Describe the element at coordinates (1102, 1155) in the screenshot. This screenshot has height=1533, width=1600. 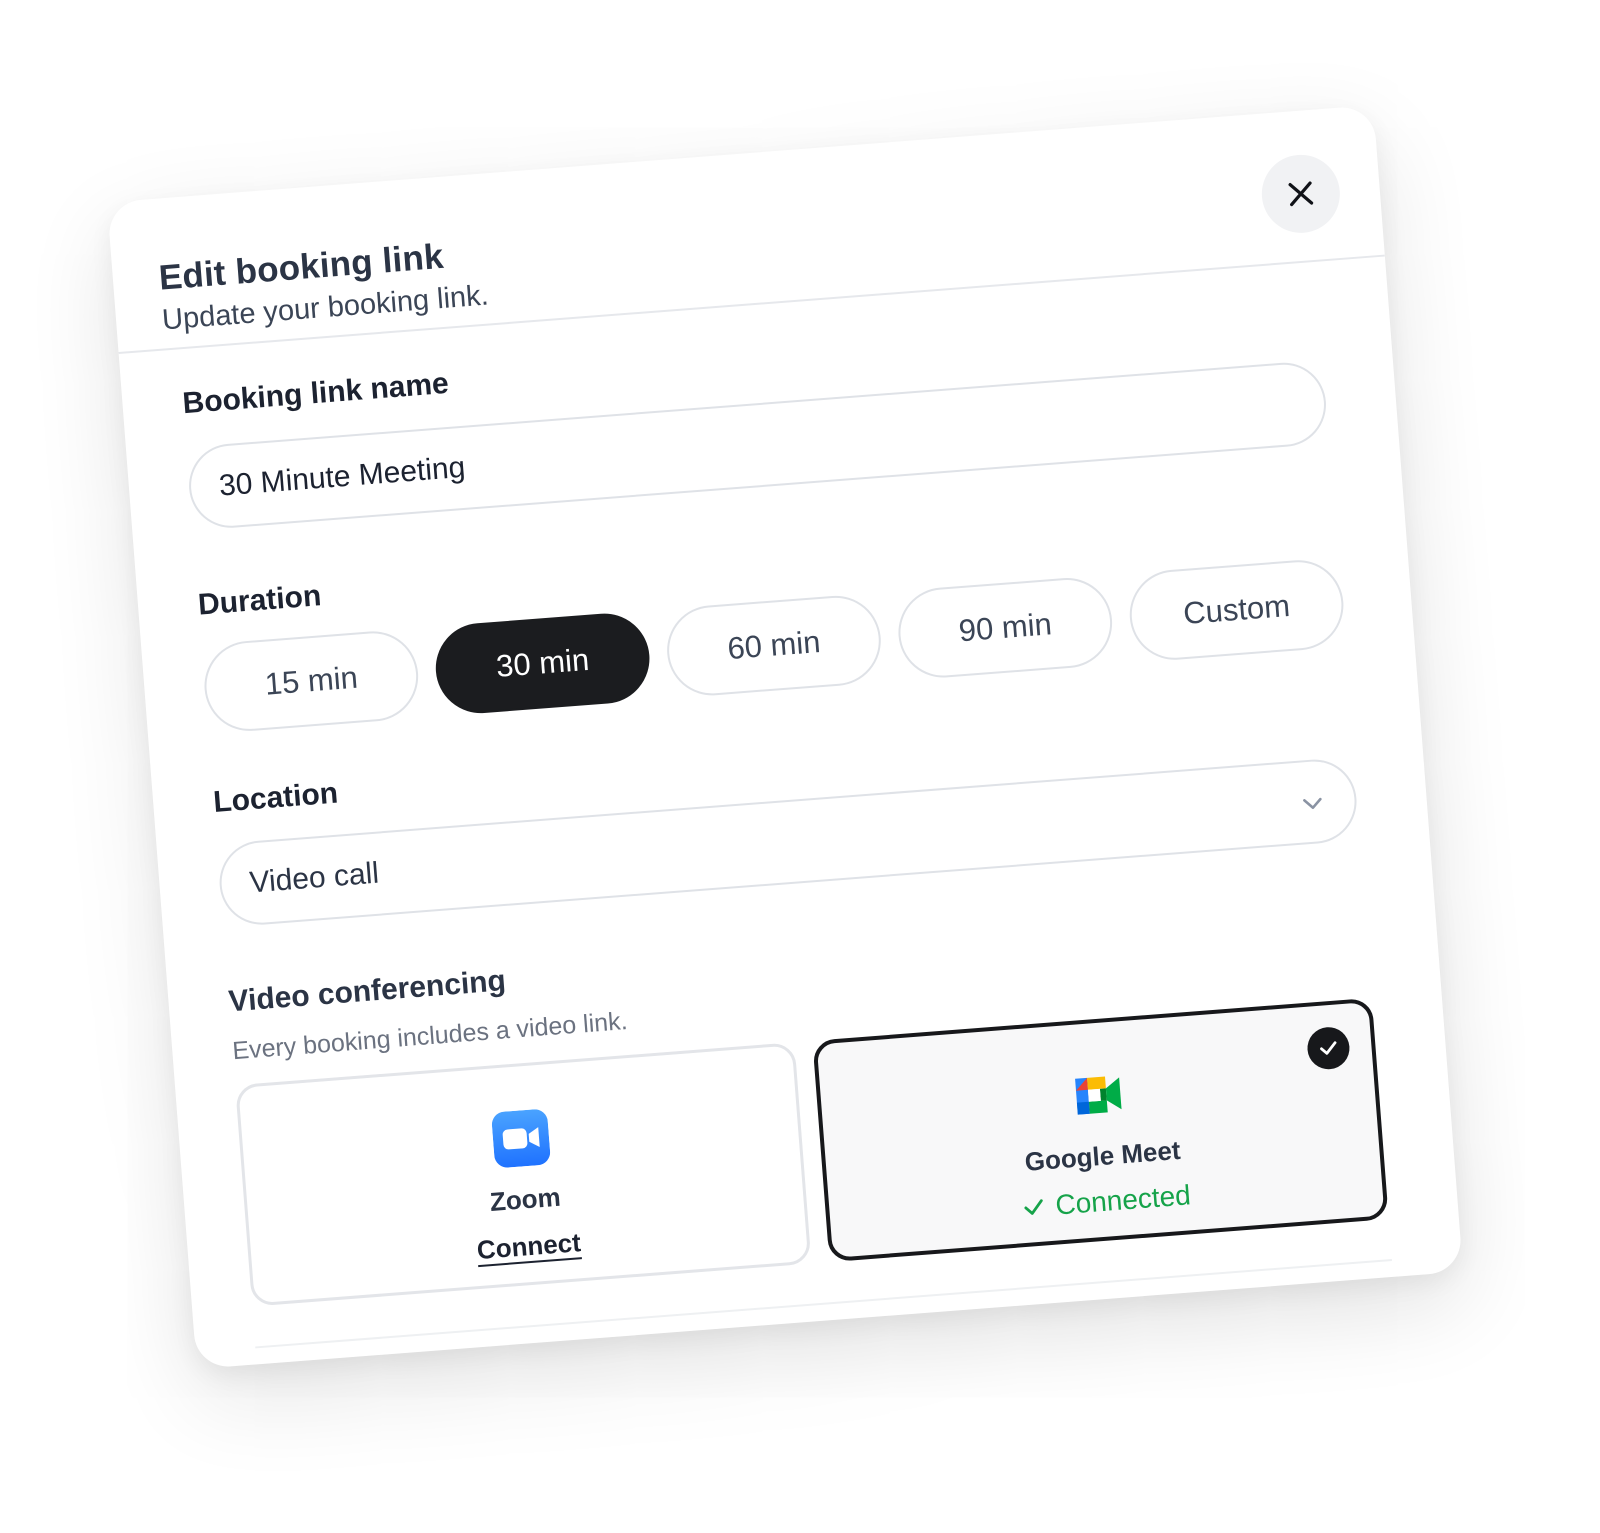
I see `google-meet-name: Google Meet` at that location.